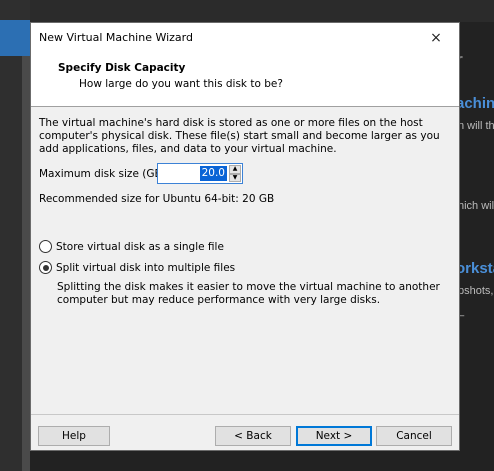 This screenshot has height=471, width=494. I want to click on radio-split-files-label: Split virtual disk into multiple files, so click(145, 268).